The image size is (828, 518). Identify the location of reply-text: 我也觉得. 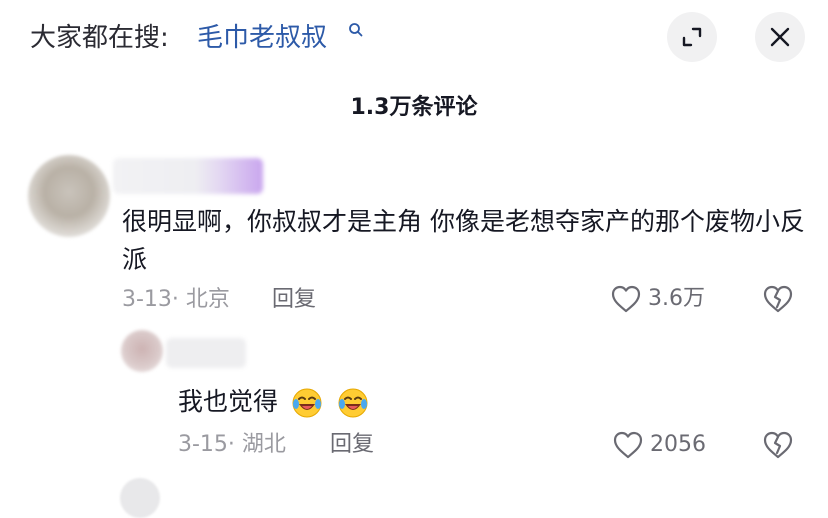
(228, 401).